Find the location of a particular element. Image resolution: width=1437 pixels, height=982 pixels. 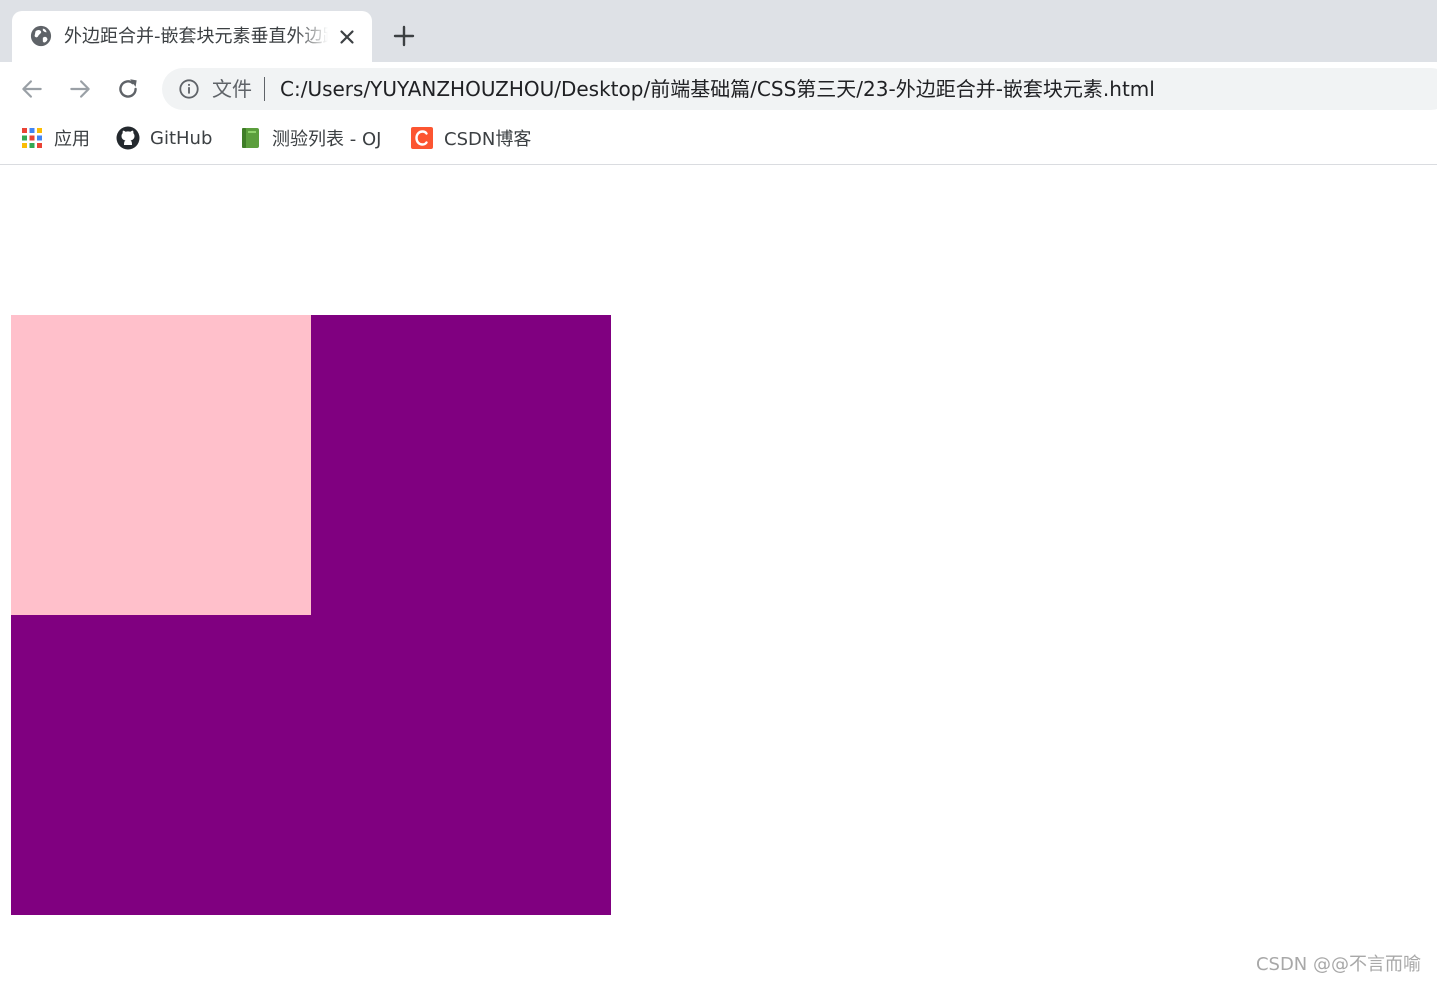

close-icon is located at coordinates (347, 37).